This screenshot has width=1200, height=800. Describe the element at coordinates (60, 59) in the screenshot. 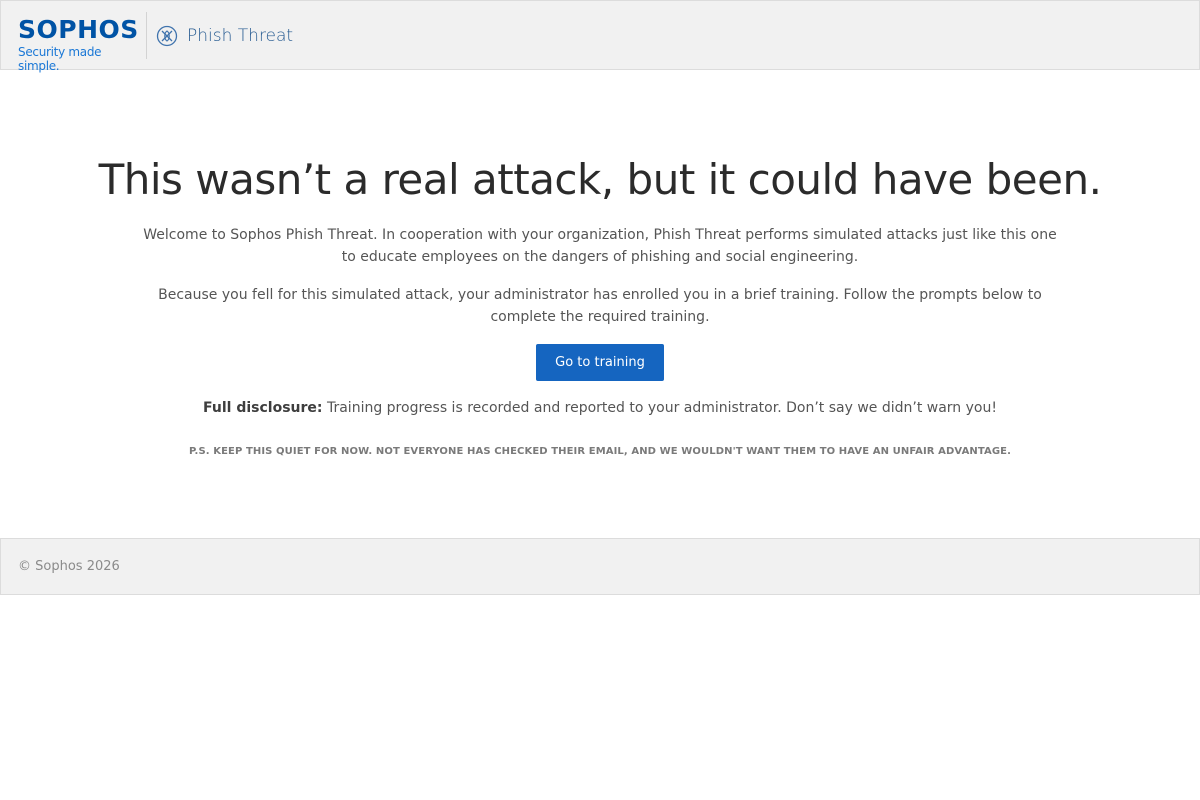

I see `logo-tagline: Security made simple.` at that location.